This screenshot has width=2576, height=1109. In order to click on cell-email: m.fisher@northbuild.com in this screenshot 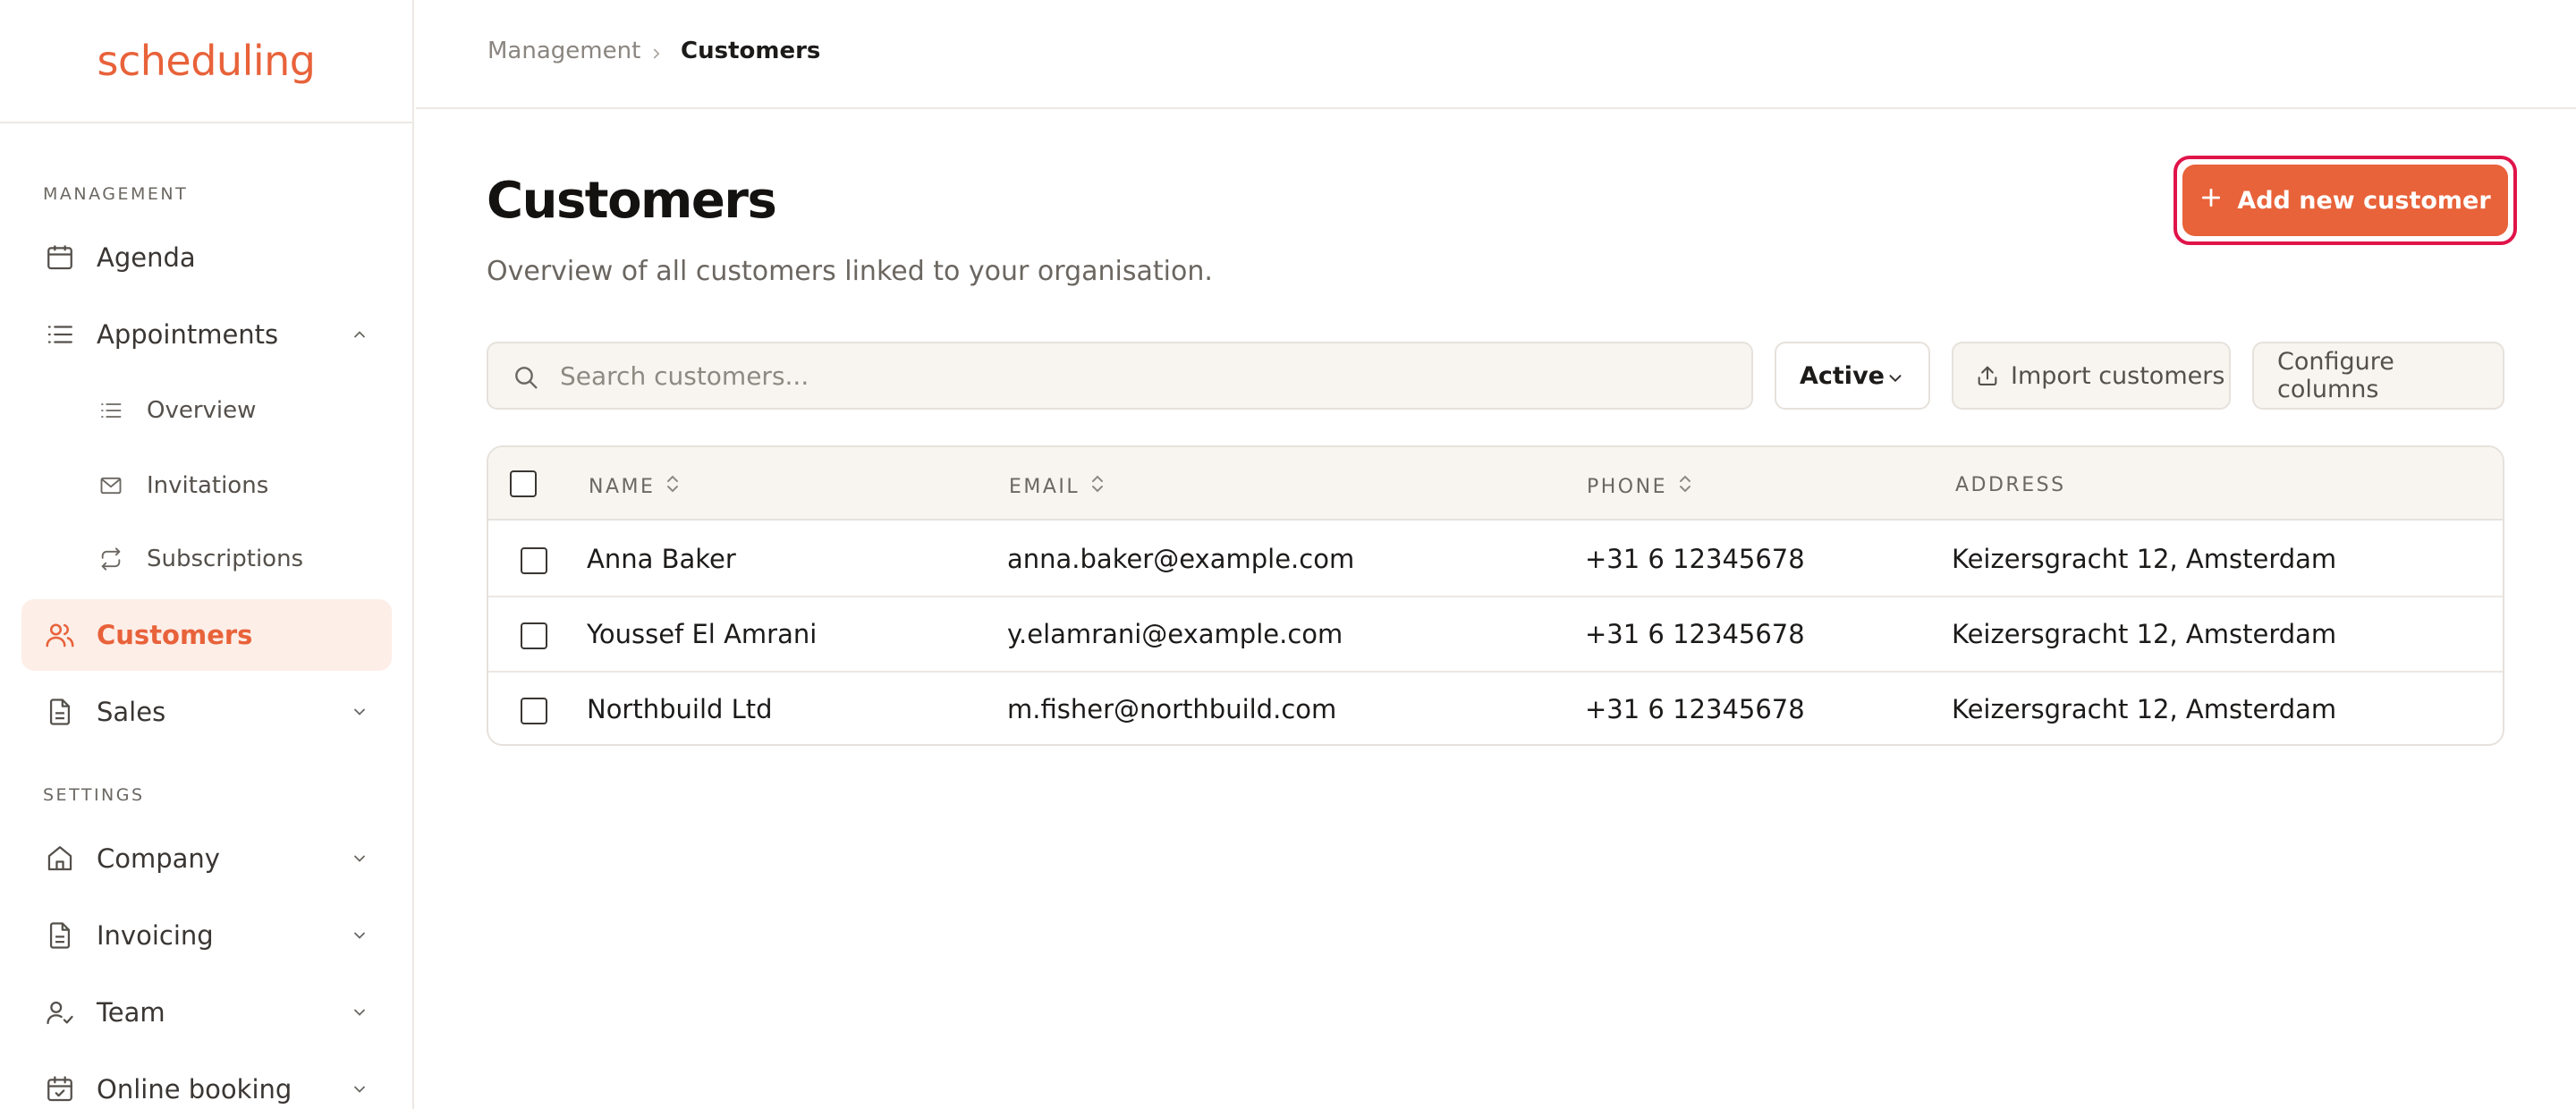, I will do `click(1172, 709)`.